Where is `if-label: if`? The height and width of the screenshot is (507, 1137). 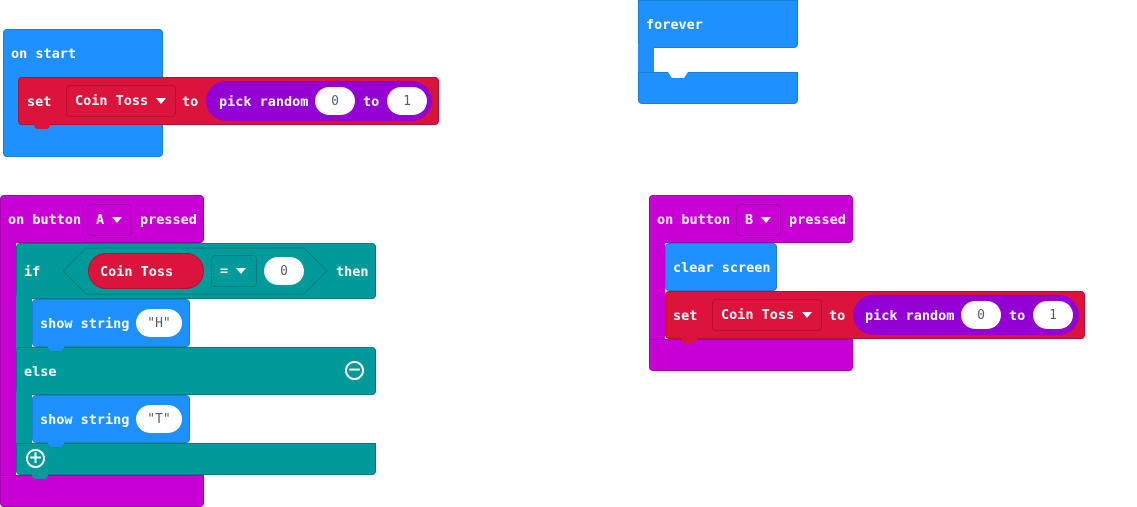 if-label: if is located at coordinates (32, 272).